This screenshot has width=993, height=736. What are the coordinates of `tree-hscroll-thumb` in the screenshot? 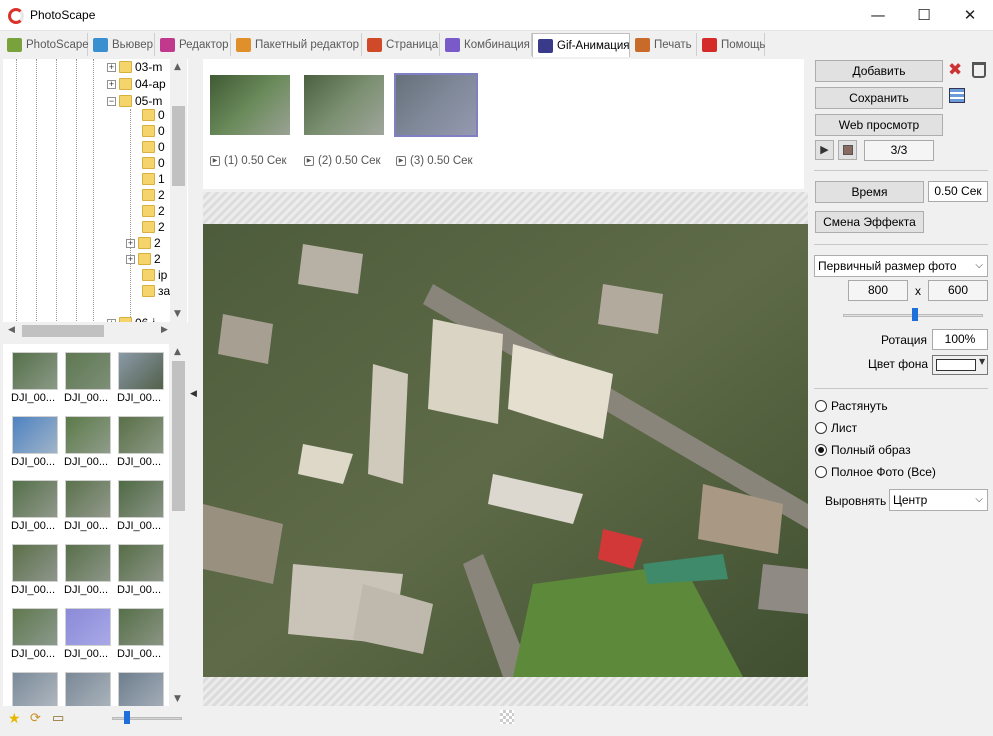 It's located at (63, 331).